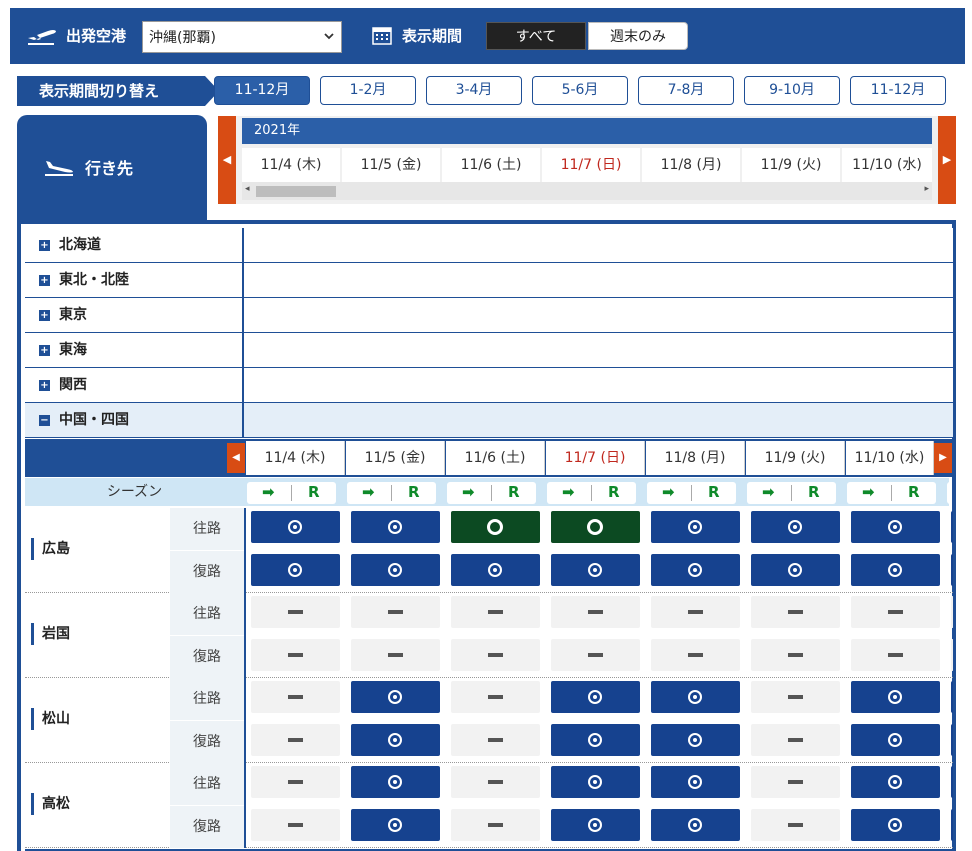 The image size is (972, 851). What do you see at coordinates (580, 90) in the screenshot?
I see `period-tab-5-6: 5-6月` at bounding box center [580, 90].